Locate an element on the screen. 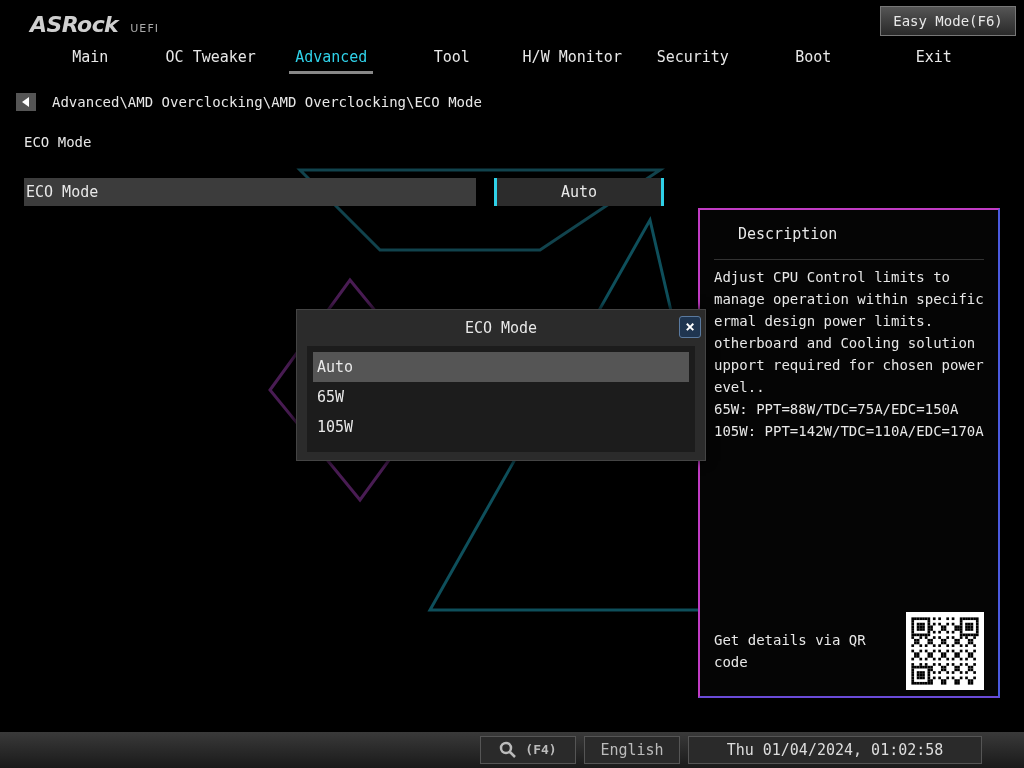 This screenshot has height=768, width=1024. description-title: Description is located at coordinates (788, 235).